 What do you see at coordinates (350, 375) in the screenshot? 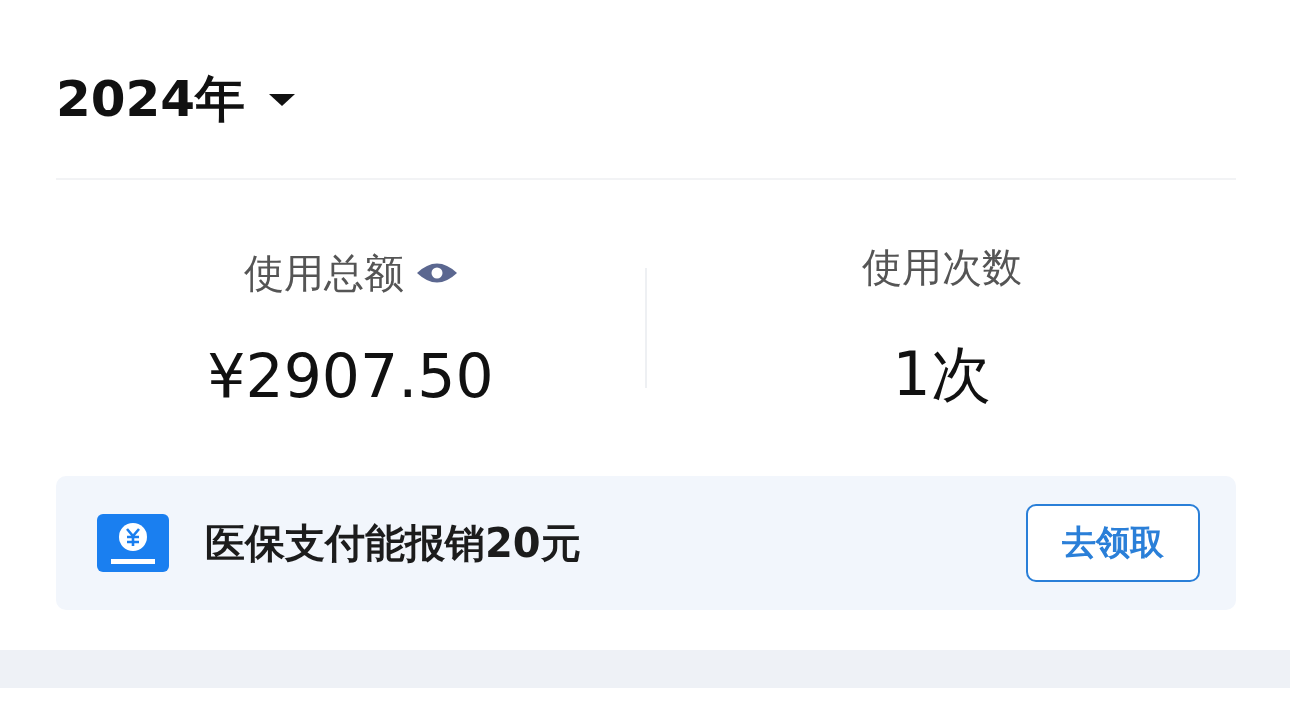
I see `stat-value: ¥2907.50` at bounding box center [350, 375].